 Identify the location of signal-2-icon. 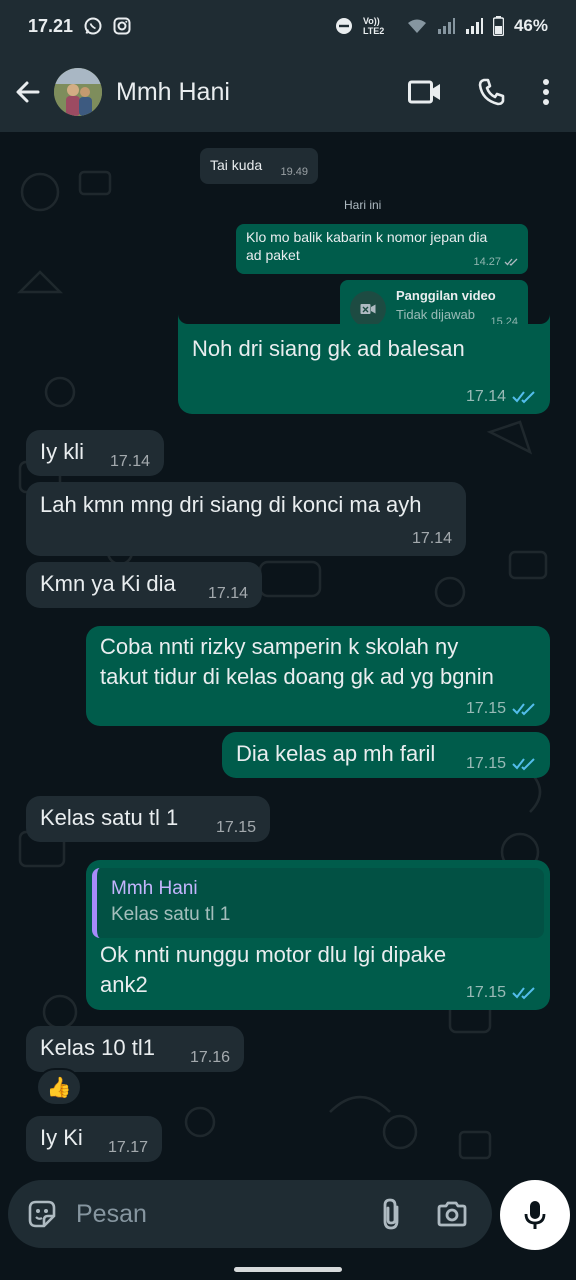
(474, 26).